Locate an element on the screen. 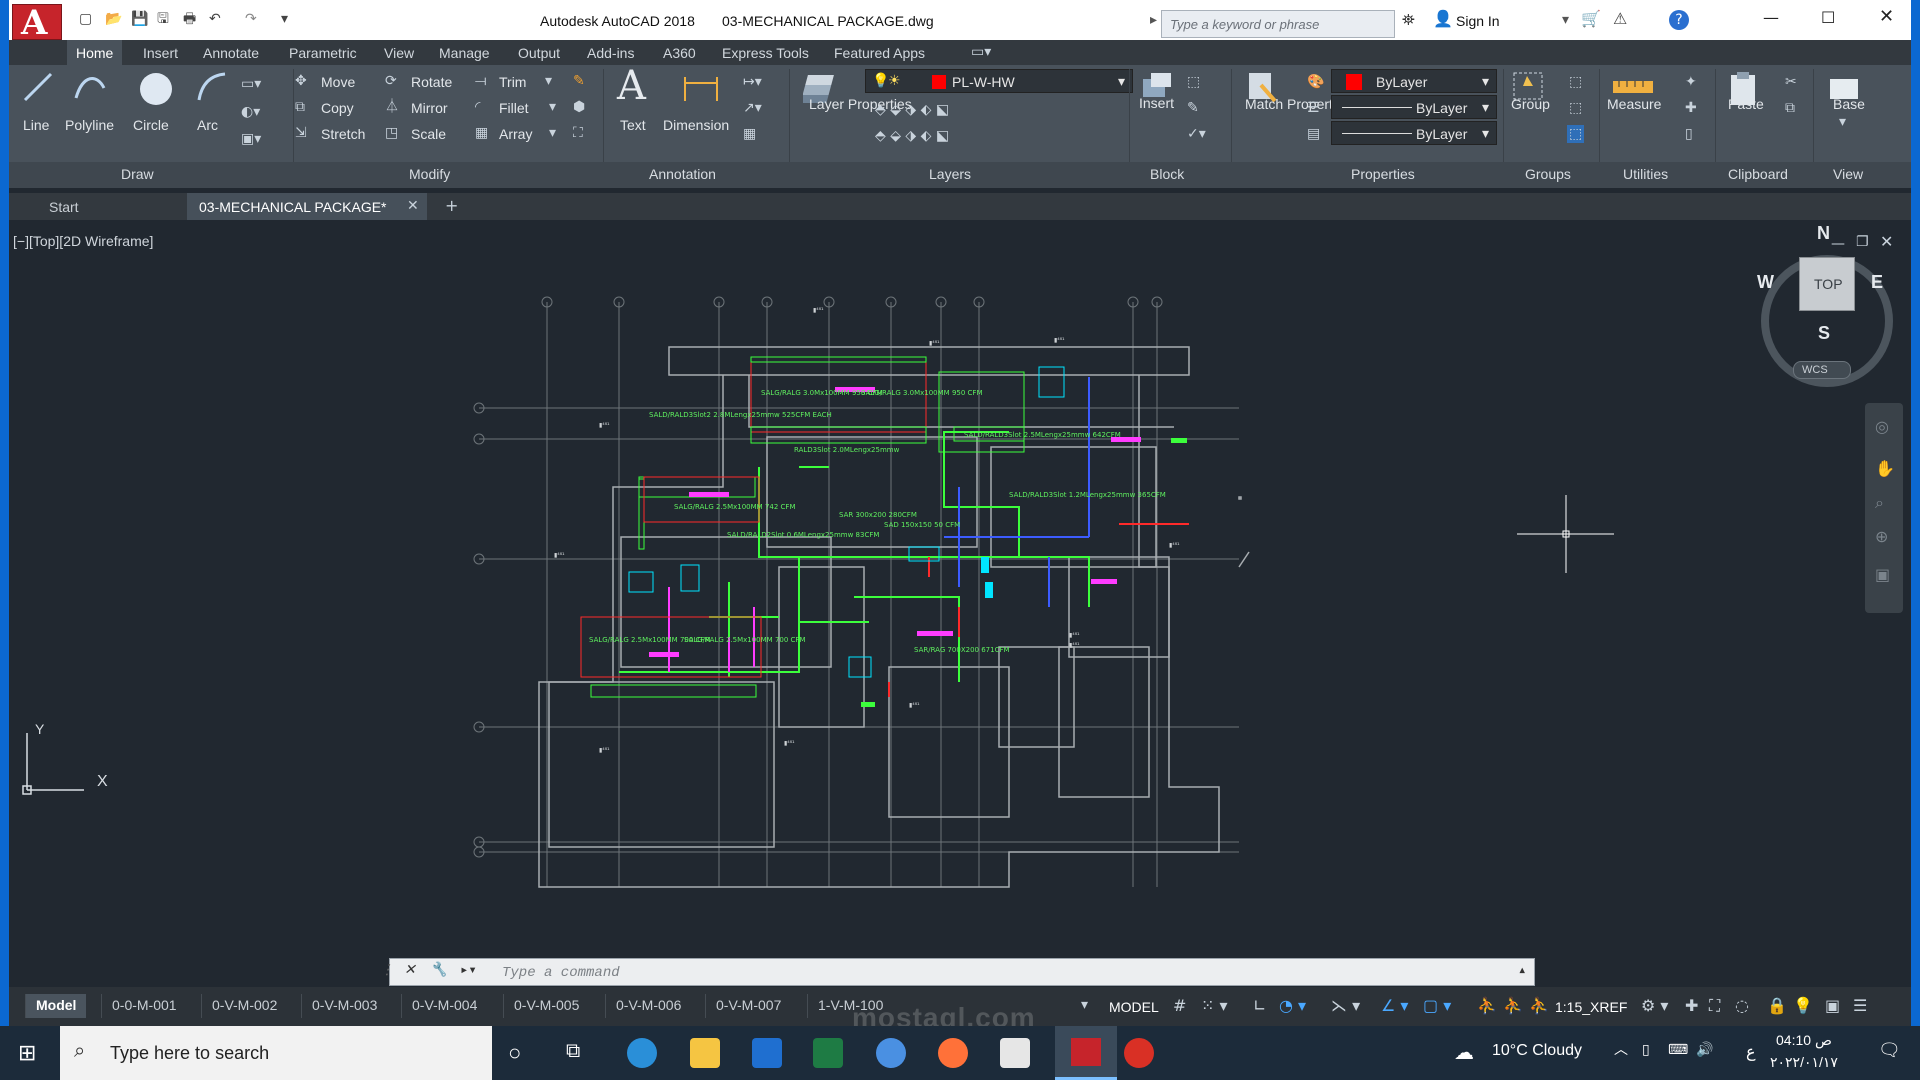  annotation-visibility-icon: ⛹ is located at coordinates (1487, 1006).